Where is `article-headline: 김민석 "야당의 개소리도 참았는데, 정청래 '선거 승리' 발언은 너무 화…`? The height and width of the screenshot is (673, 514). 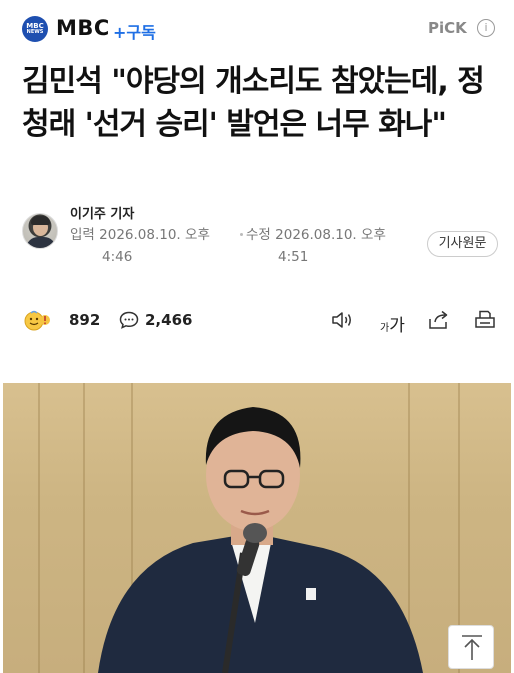
article-headline: 김민석 "야당의 개소리도 참았는데, 정청래 '선거 승리' 발언은 너무 화… is located at coordinates (253, 103).